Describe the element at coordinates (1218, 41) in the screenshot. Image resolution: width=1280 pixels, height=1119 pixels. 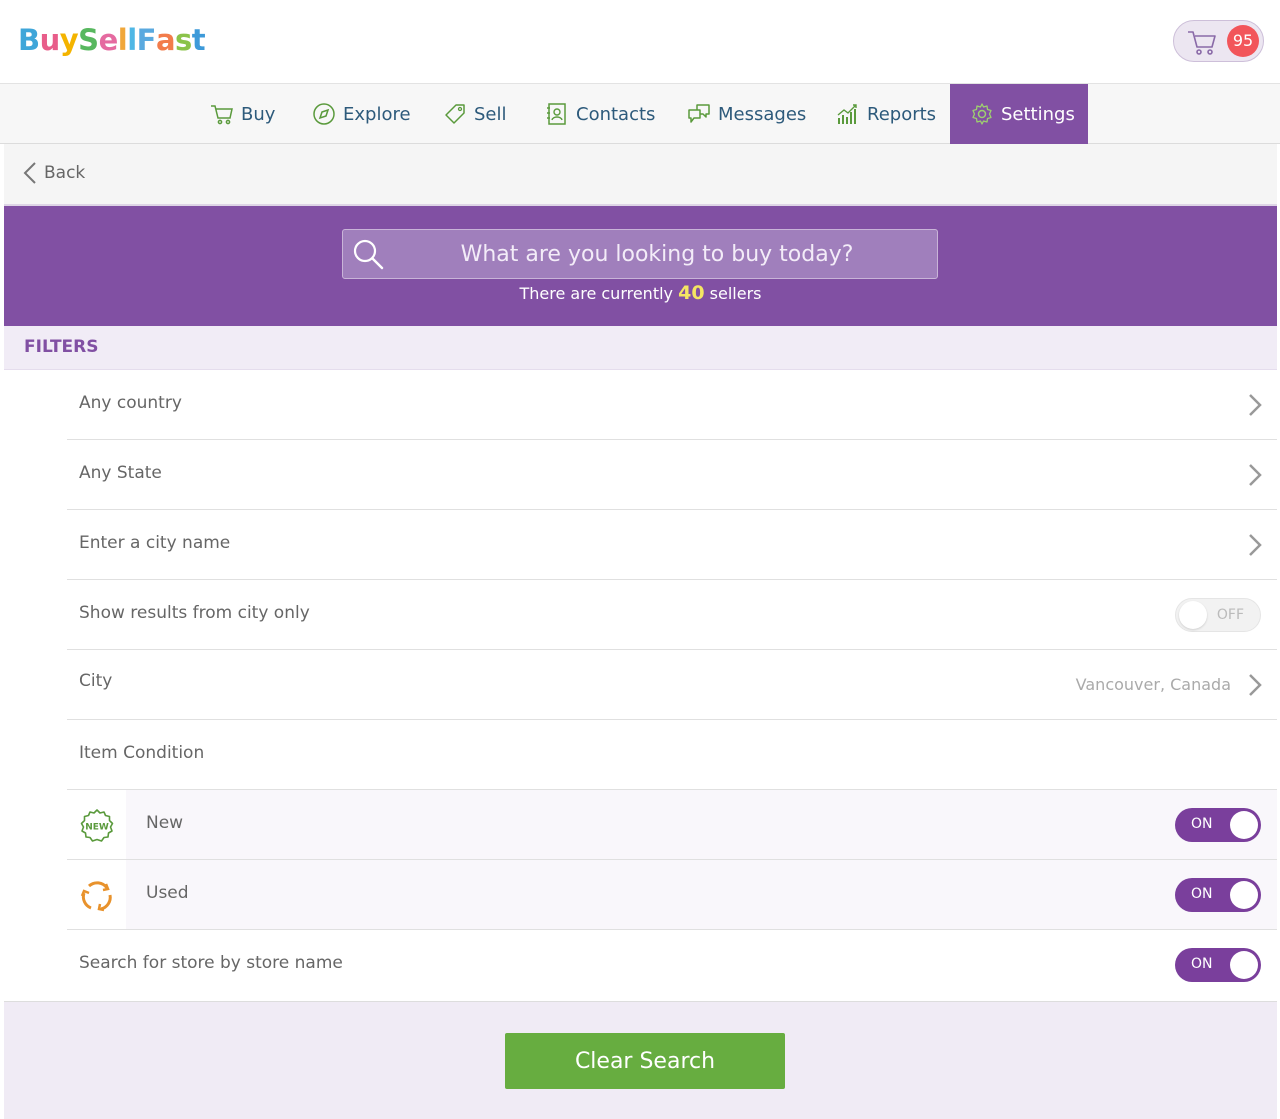
I see `cart-button: 95` at that location.